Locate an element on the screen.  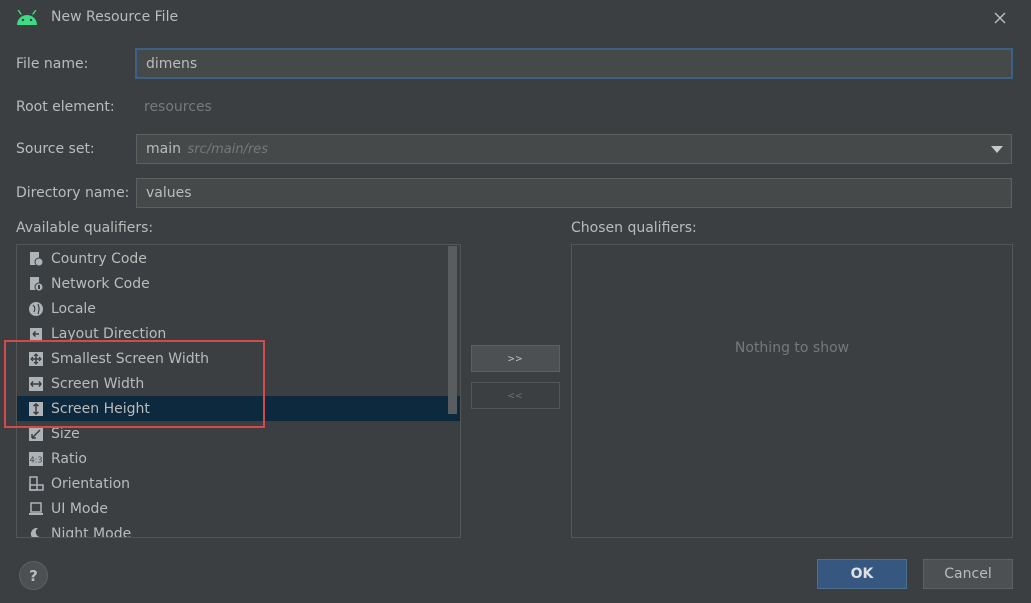
network-code-icon is located at coordinates (36, 284).